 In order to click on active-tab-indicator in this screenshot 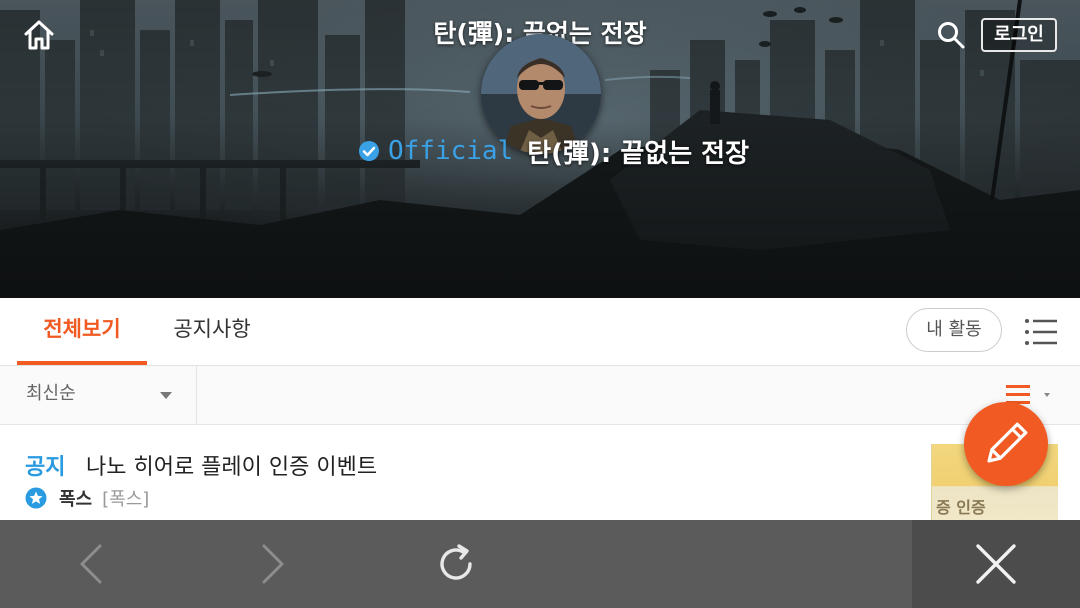, I will do `click(82, 363)`.